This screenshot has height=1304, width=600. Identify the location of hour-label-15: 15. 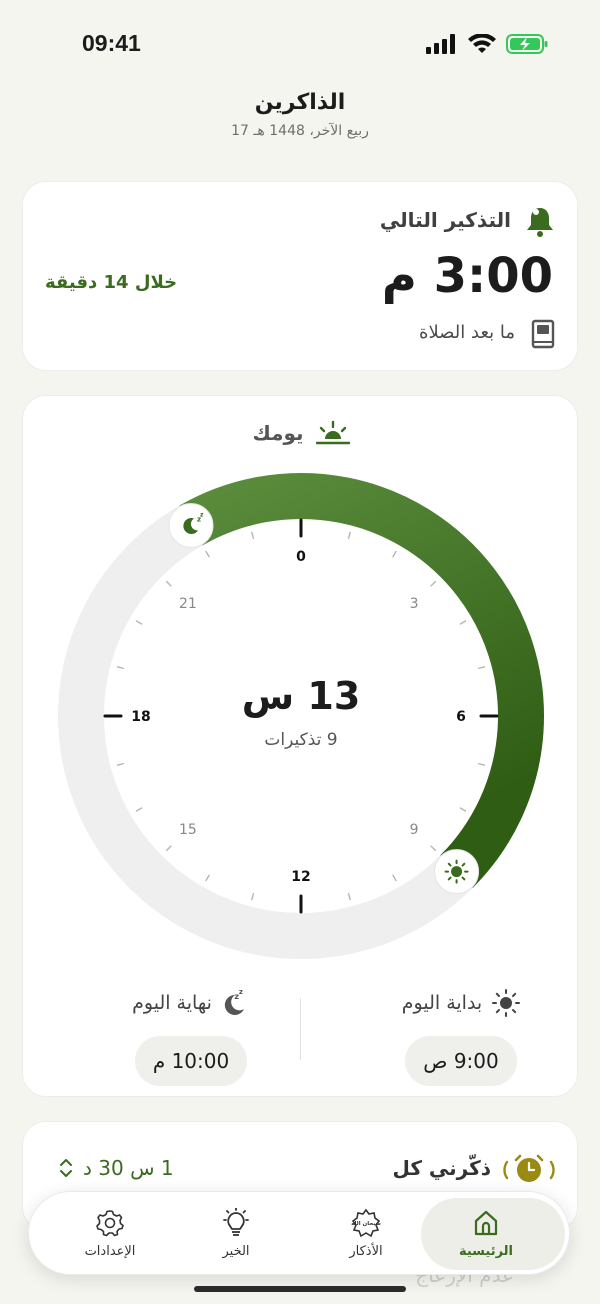
(188, 830).